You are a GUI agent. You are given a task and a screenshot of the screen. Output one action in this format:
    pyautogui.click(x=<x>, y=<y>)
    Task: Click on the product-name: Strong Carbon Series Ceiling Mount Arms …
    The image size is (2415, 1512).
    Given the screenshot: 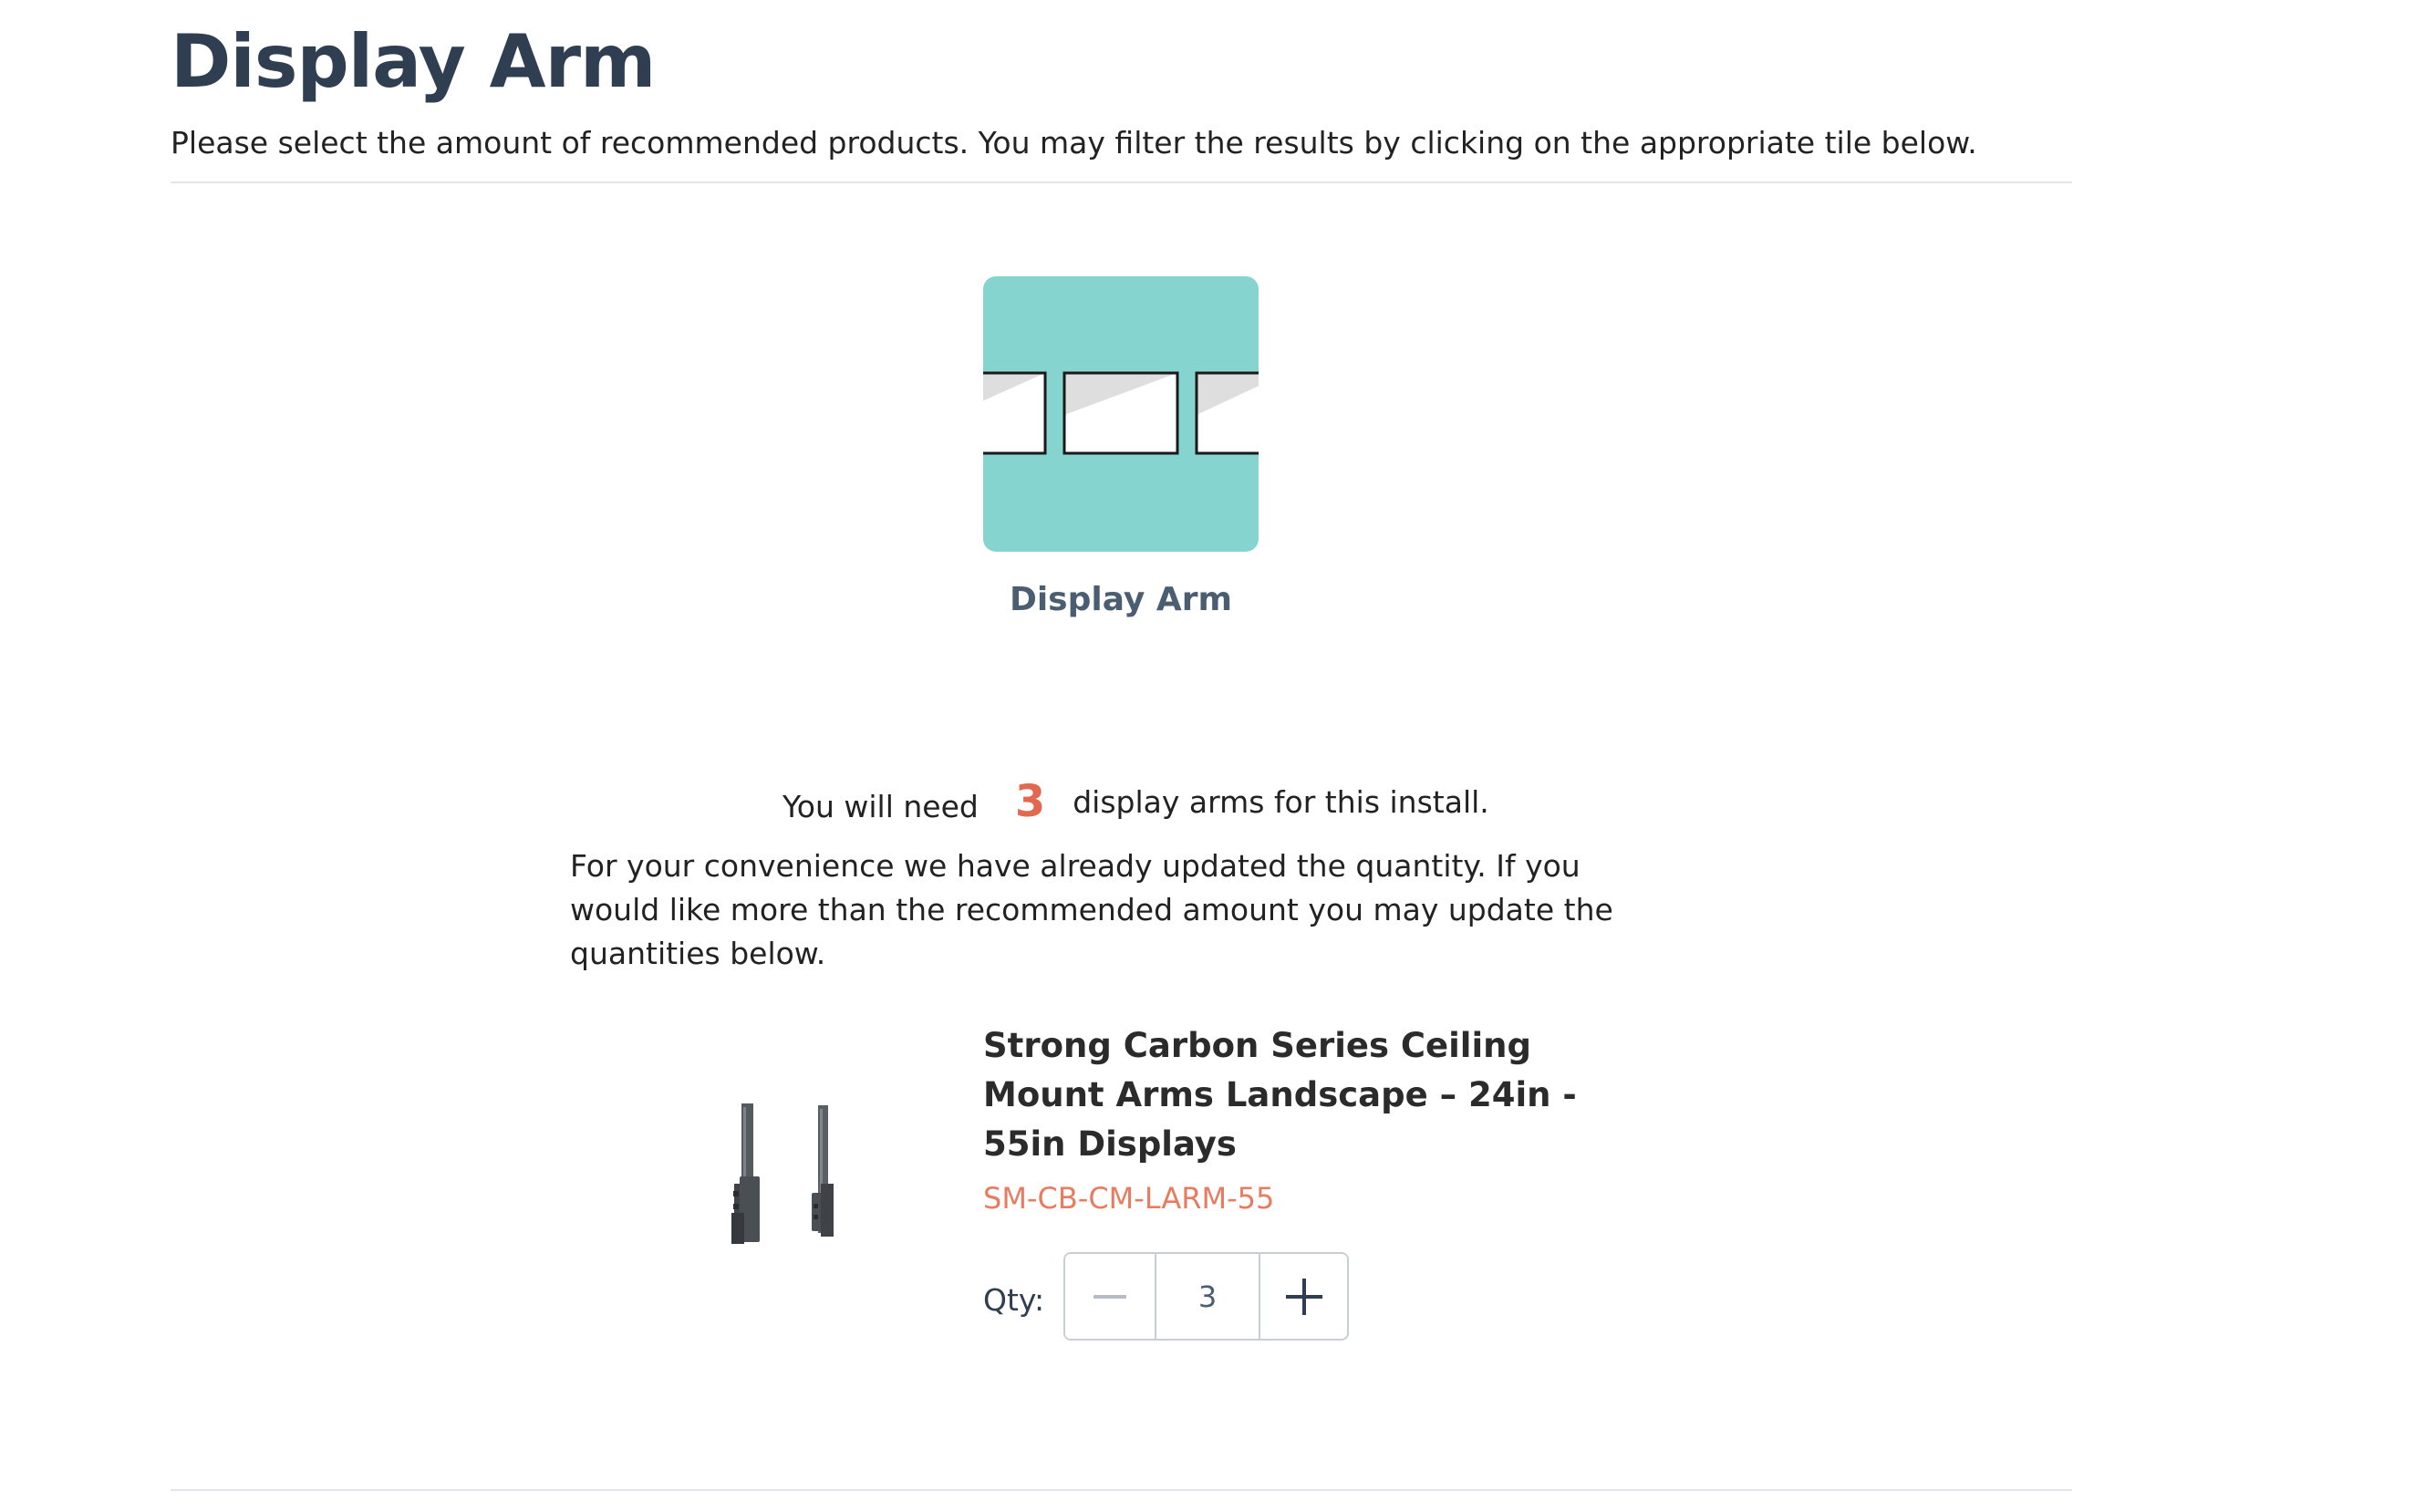 What is the action you would take?
    pyautogui.click(x=1297, y=1095)
    